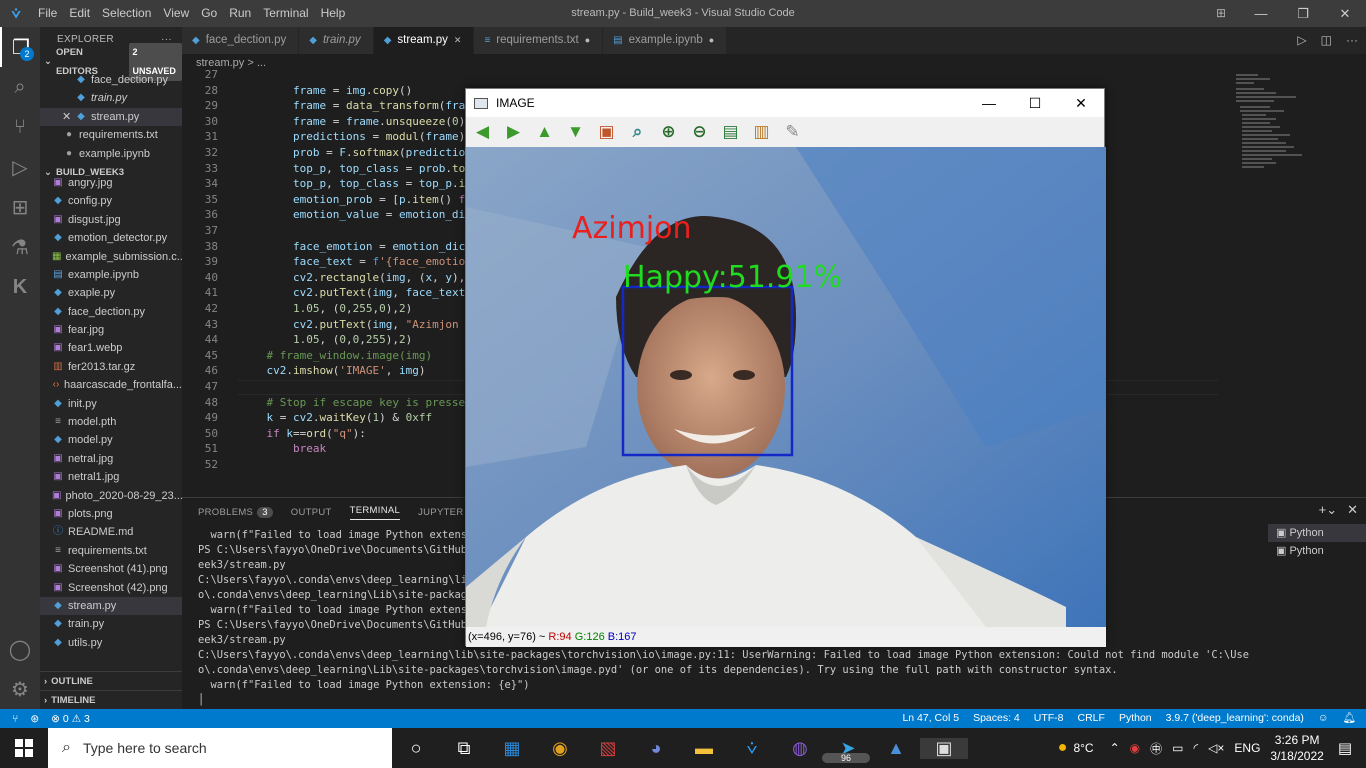 Image resolution: width=1366 pixels, height=768 pixels. Describe the element at coordinates (111, 61) in the screenshot. I see `open-editors-section: ⌄ OPEN EDITORS 2 UNSAVED` at that location.